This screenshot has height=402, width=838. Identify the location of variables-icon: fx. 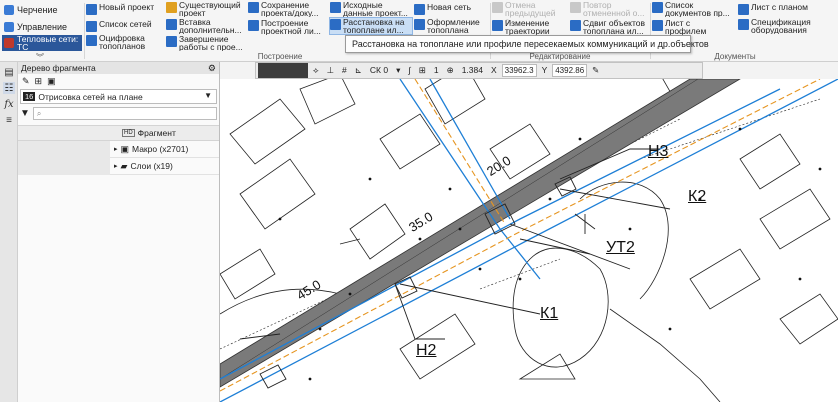
(9, 104).